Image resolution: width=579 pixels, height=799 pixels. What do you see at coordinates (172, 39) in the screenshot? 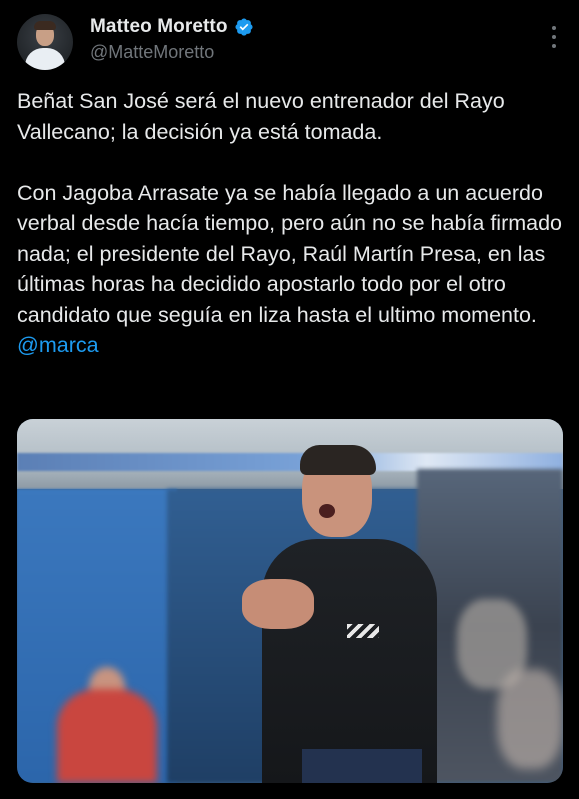
I see `author-names: Matteo Moretto @MatteMoretto` at bounding box center [172, 39].